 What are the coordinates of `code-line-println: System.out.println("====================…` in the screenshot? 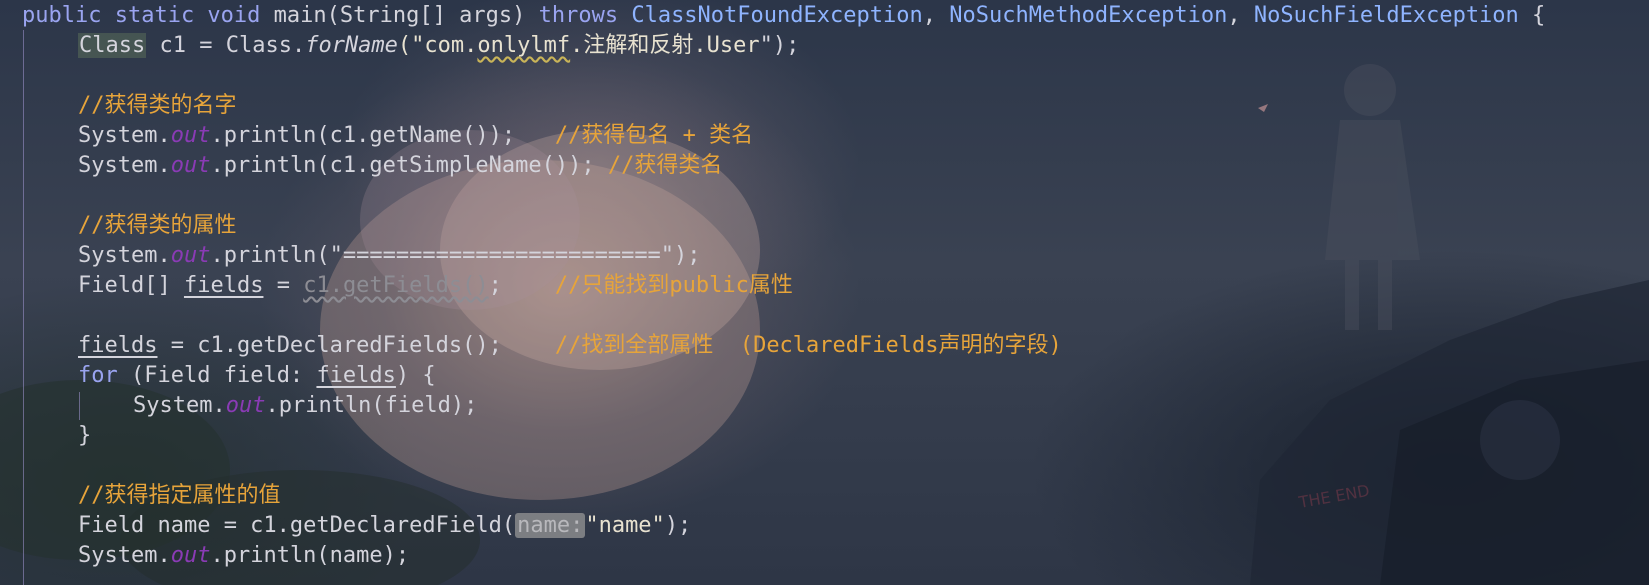 It's located at (389, 256).